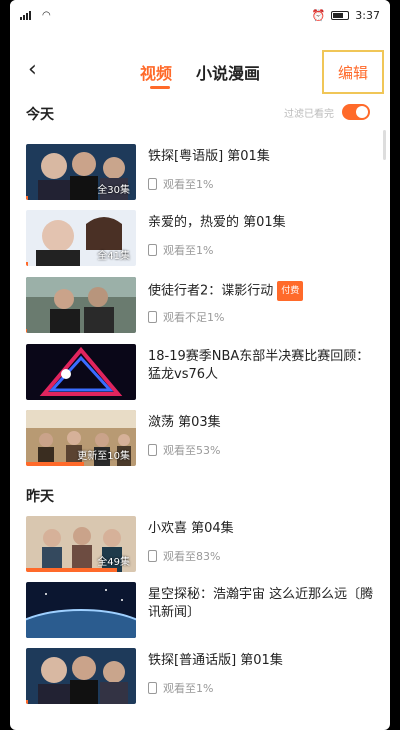 This screenshot has height=730, width=400. I want to click on episode-count: 全49集, so click(113, 562).